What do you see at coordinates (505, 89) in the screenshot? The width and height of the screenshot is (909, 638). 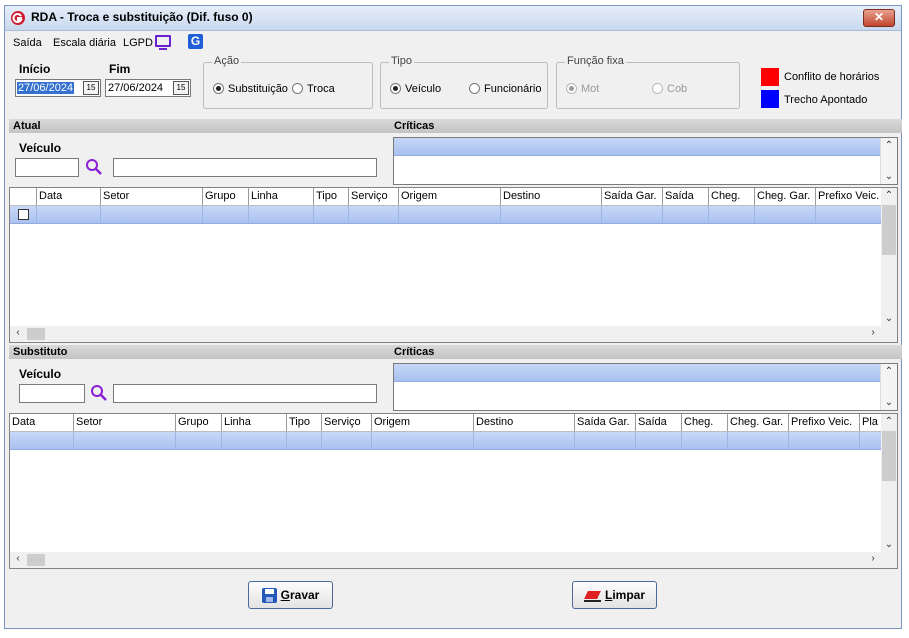 I see `radio-funcionario: Funcionário` at bounding box center [505, 89].